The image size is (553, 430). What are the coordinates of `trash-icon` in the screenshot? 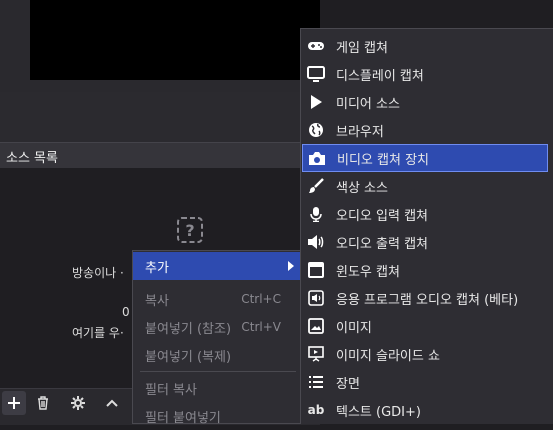 It's located at (43, 403).